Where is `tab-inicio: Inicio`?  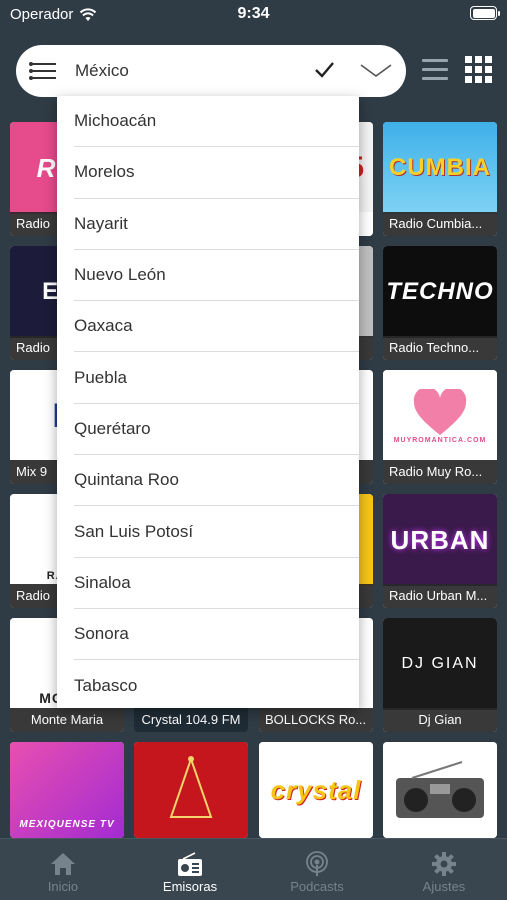 tab-inicio: Inicio is located at coordinates (63, 869).